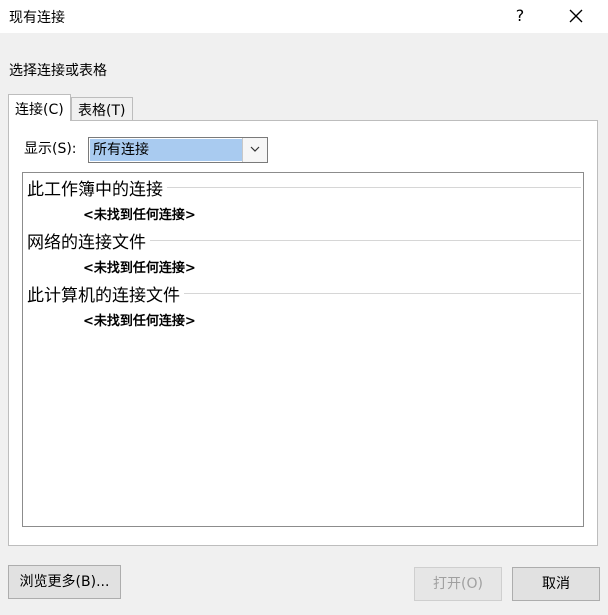 Image resolution: width=608 pixels, height=615 pixels. Describe the element at coordinates (58, 71) in the screenshot. I see `instruction-text: 选择连接或表格` at that location.